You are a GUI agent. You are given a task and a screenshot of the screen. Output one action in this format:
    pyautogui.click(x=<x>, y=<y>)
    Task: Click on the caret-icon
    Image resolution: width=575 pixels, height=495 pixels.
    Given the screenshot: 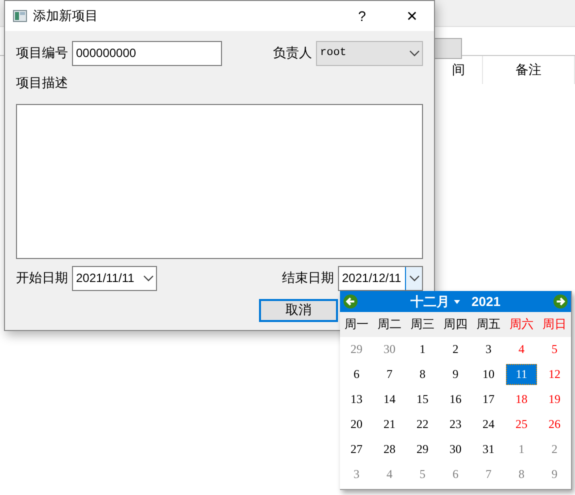 What is the action you would take?
    pyautogui.click(x=457, y=302)
    